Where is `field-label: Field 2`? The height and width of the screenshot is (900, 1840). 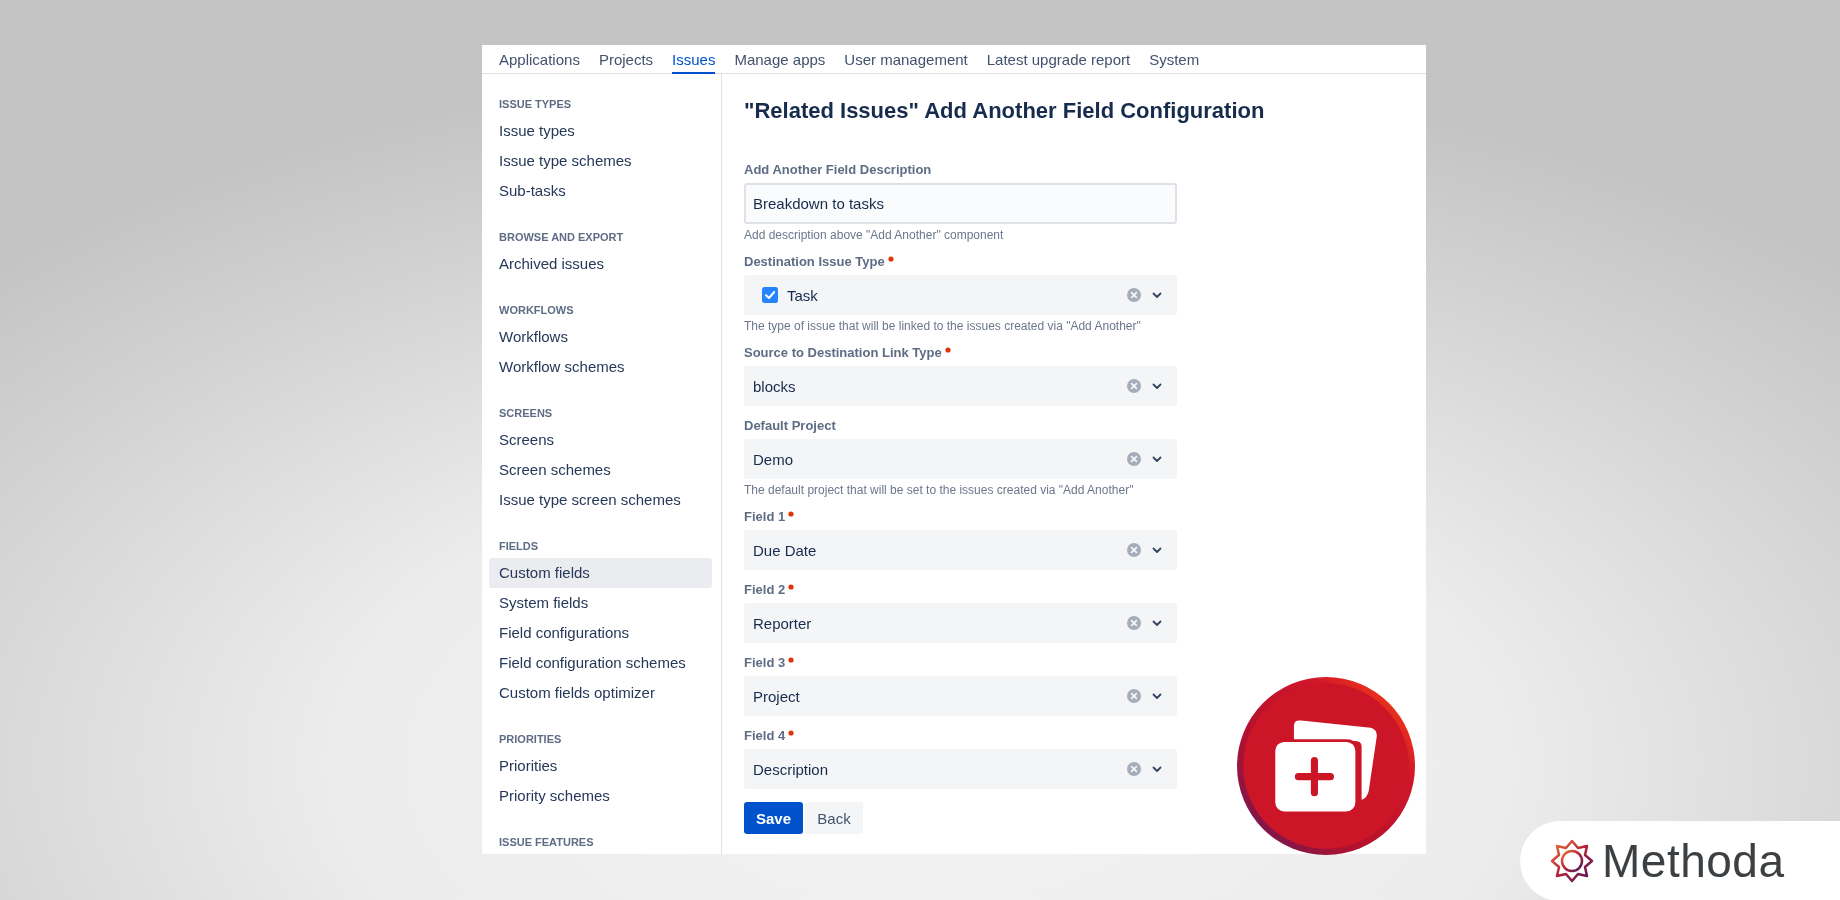 field-label: Field 2 is located at coordinates (765, 589).